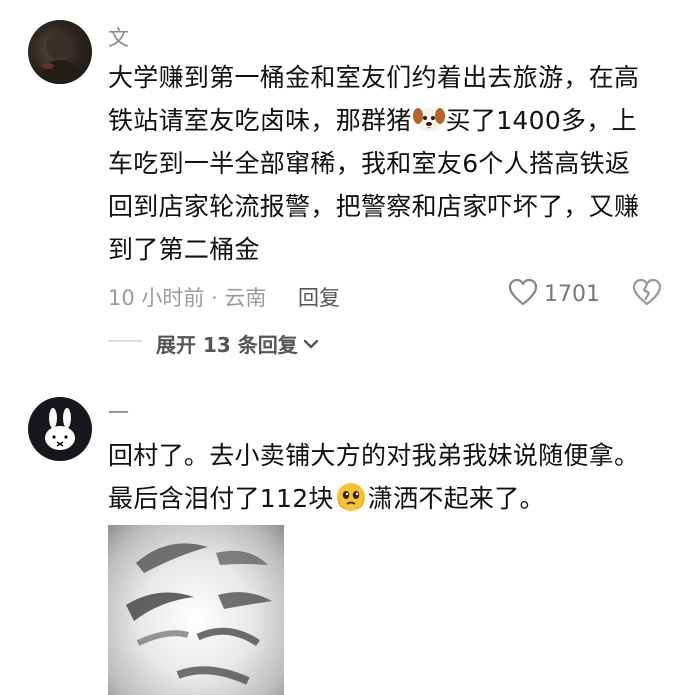 This screenshot has width=690, height=695. Describe the element at coordinates (260, 120) in the screenshot. I see `comment-text-segment: 铁站请室友吃卤味，那群猪` at that location.